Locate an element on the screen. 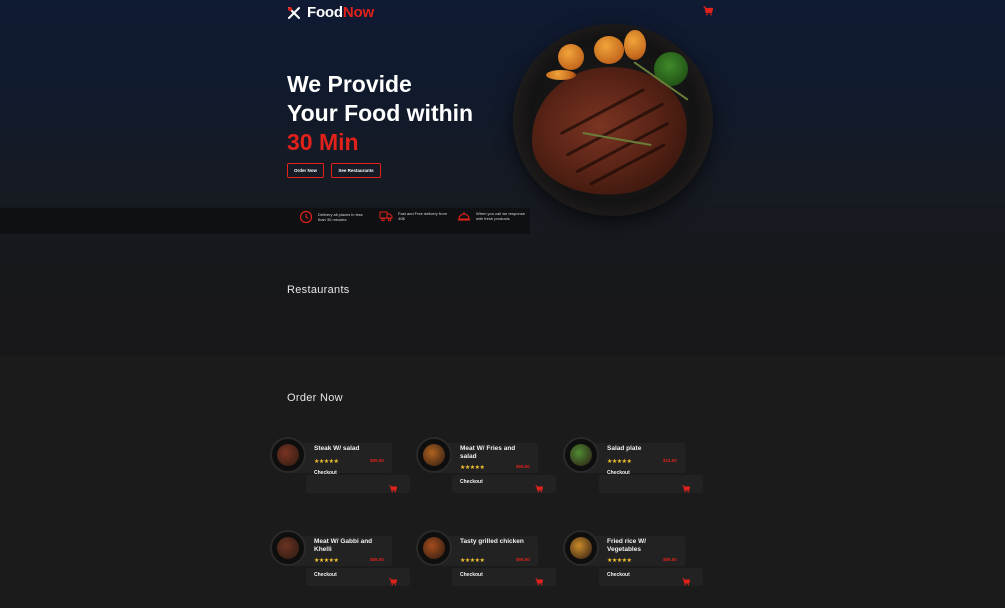 Image resolution: width=1005 pixels, height=608 pixels. see-restaurants-button: See Restaurants is located at coordinates (356, 170).